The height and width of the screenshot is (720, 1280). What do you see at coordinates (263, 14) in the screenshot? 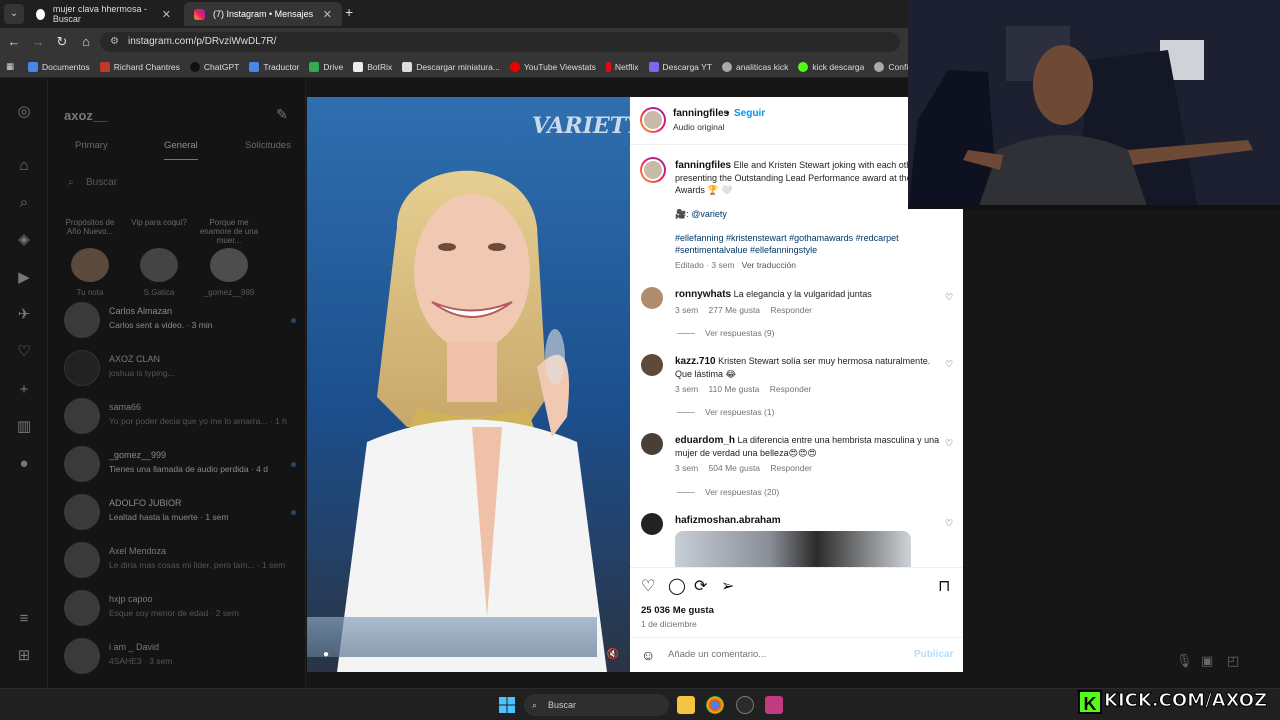
I see `tab-instagram: (7) Instagram • Mensajes ✕` at bounding box center [263, 14].